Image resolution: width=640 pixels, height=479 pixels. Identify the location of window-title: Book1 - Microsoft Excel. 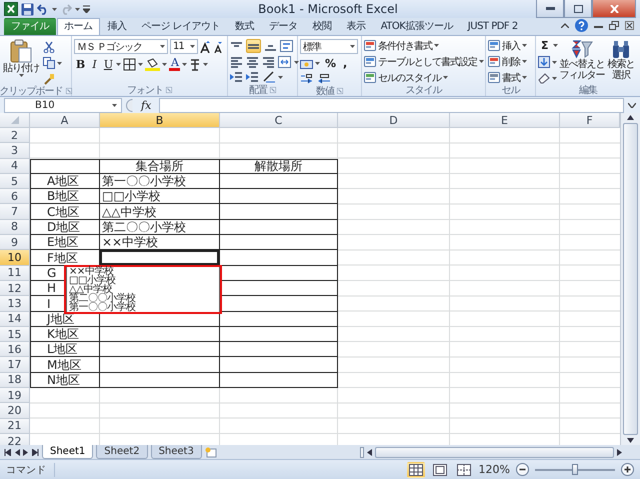
(328, 9).